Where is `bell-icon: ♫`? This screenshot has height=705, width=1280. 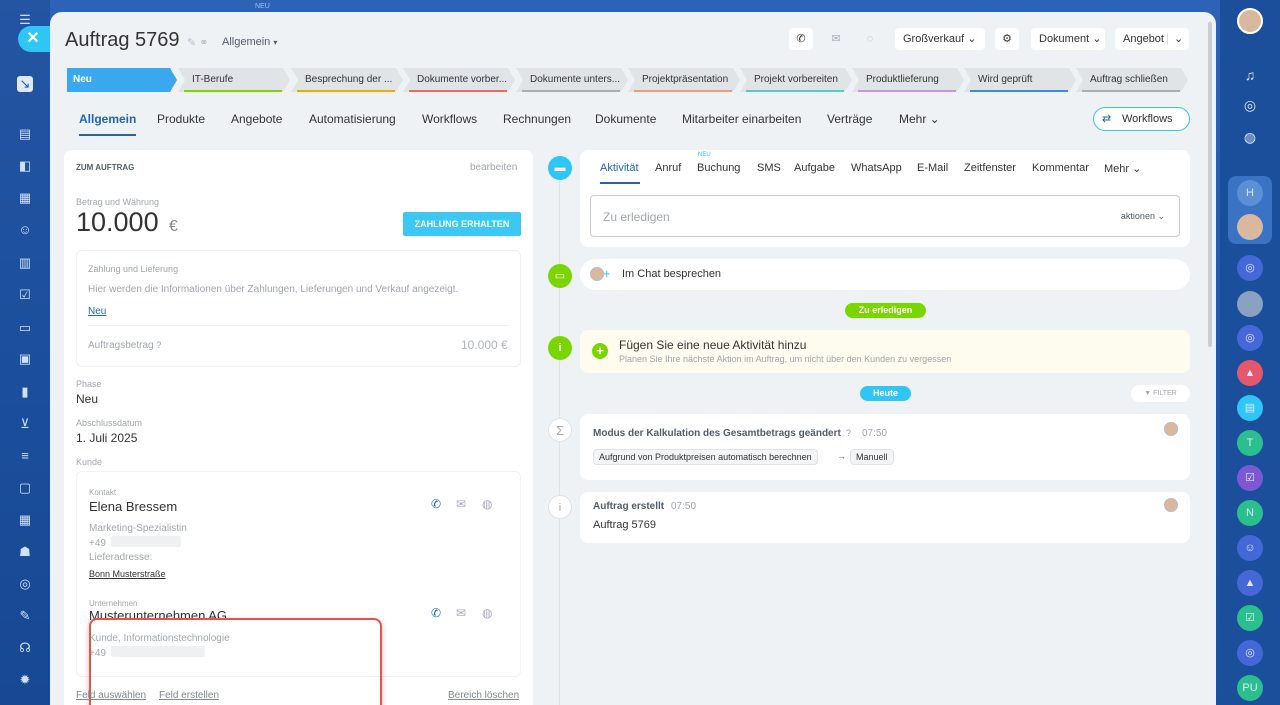 bell-icon: ♫ is located at coordinates (1250, 75).